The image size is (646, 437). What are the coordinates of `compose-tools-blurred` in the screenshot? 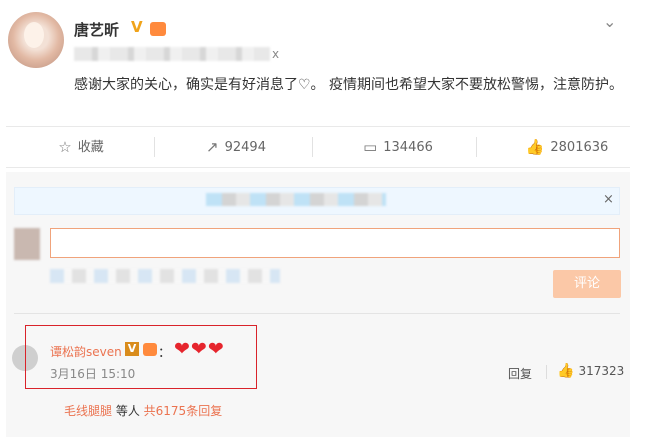 It's located at (165, 276).